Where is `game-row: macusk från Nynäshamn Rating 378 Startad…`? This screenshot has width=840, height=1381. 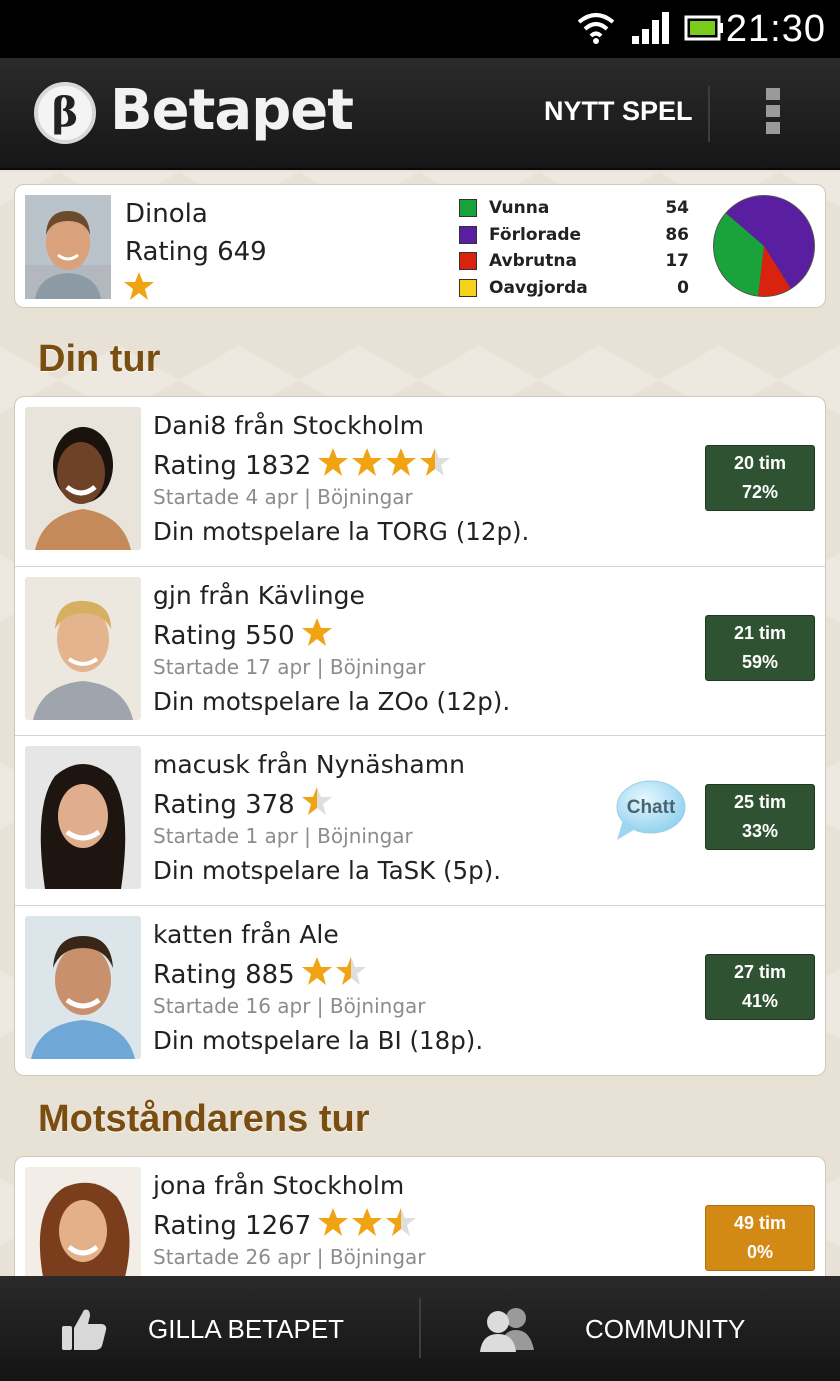 game-row: macusk från Nynäshamn Rating 378 Startad… is located at coordinates (420, 821).